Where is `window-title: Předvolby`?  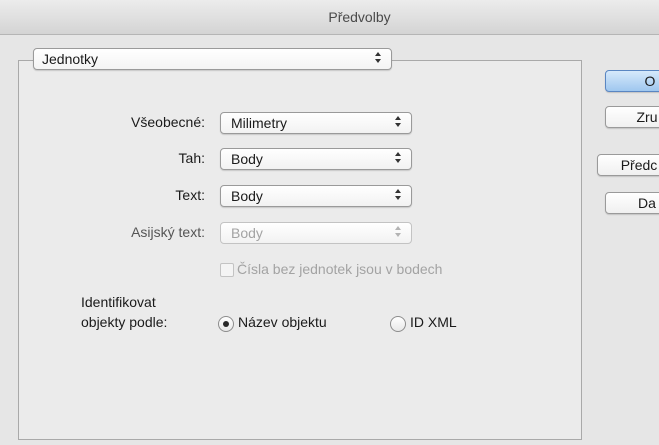 window-title: Předvolby is located at coordinates (359, 17).